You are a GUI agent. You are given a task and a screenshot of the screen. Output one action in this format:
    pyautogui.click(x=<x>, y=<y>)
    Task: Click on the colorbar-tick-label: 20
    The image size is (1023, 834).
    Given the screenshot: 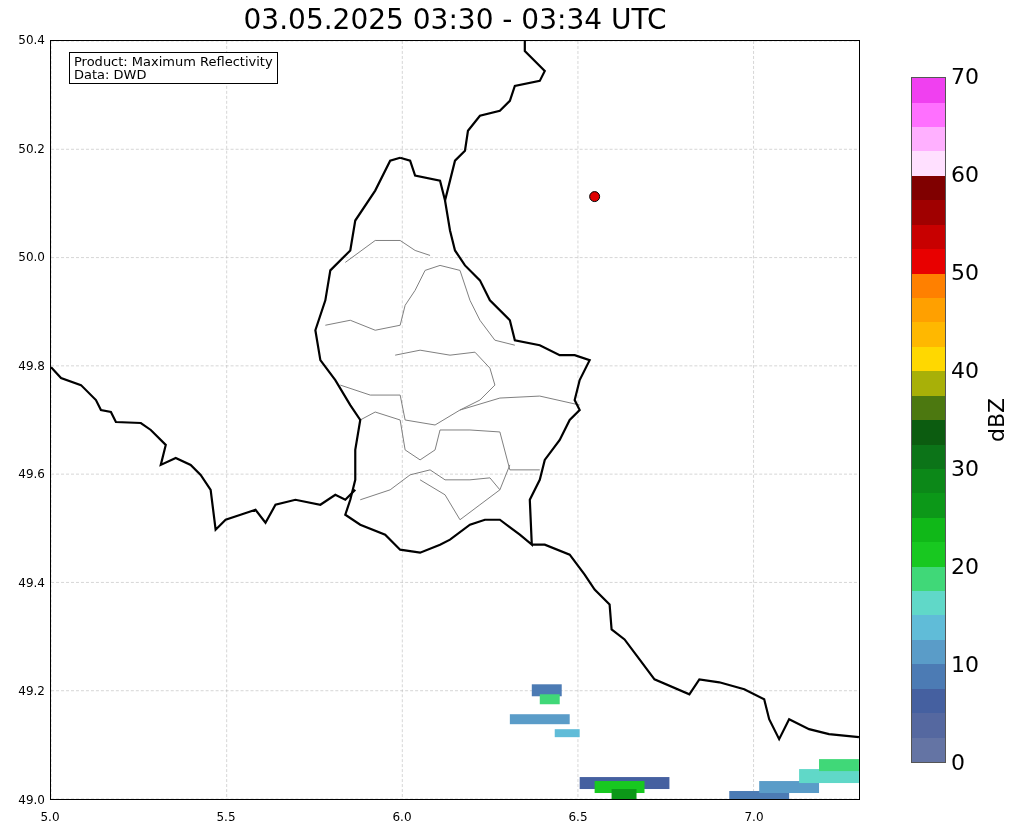 What is the action you would take?
    pyautogui.click(x=965, y=567)
    